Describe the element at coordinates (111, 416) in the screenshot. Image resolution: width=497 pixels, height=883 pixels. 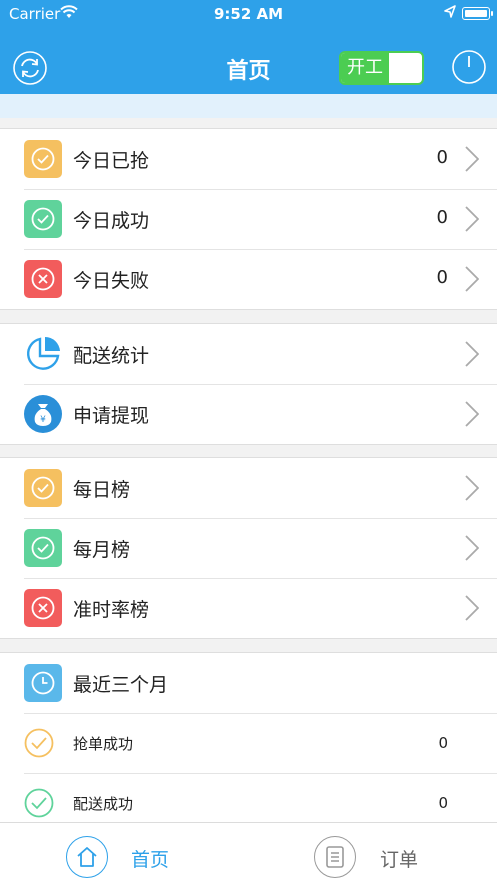
I see `row-label: 申请提现` at that location.